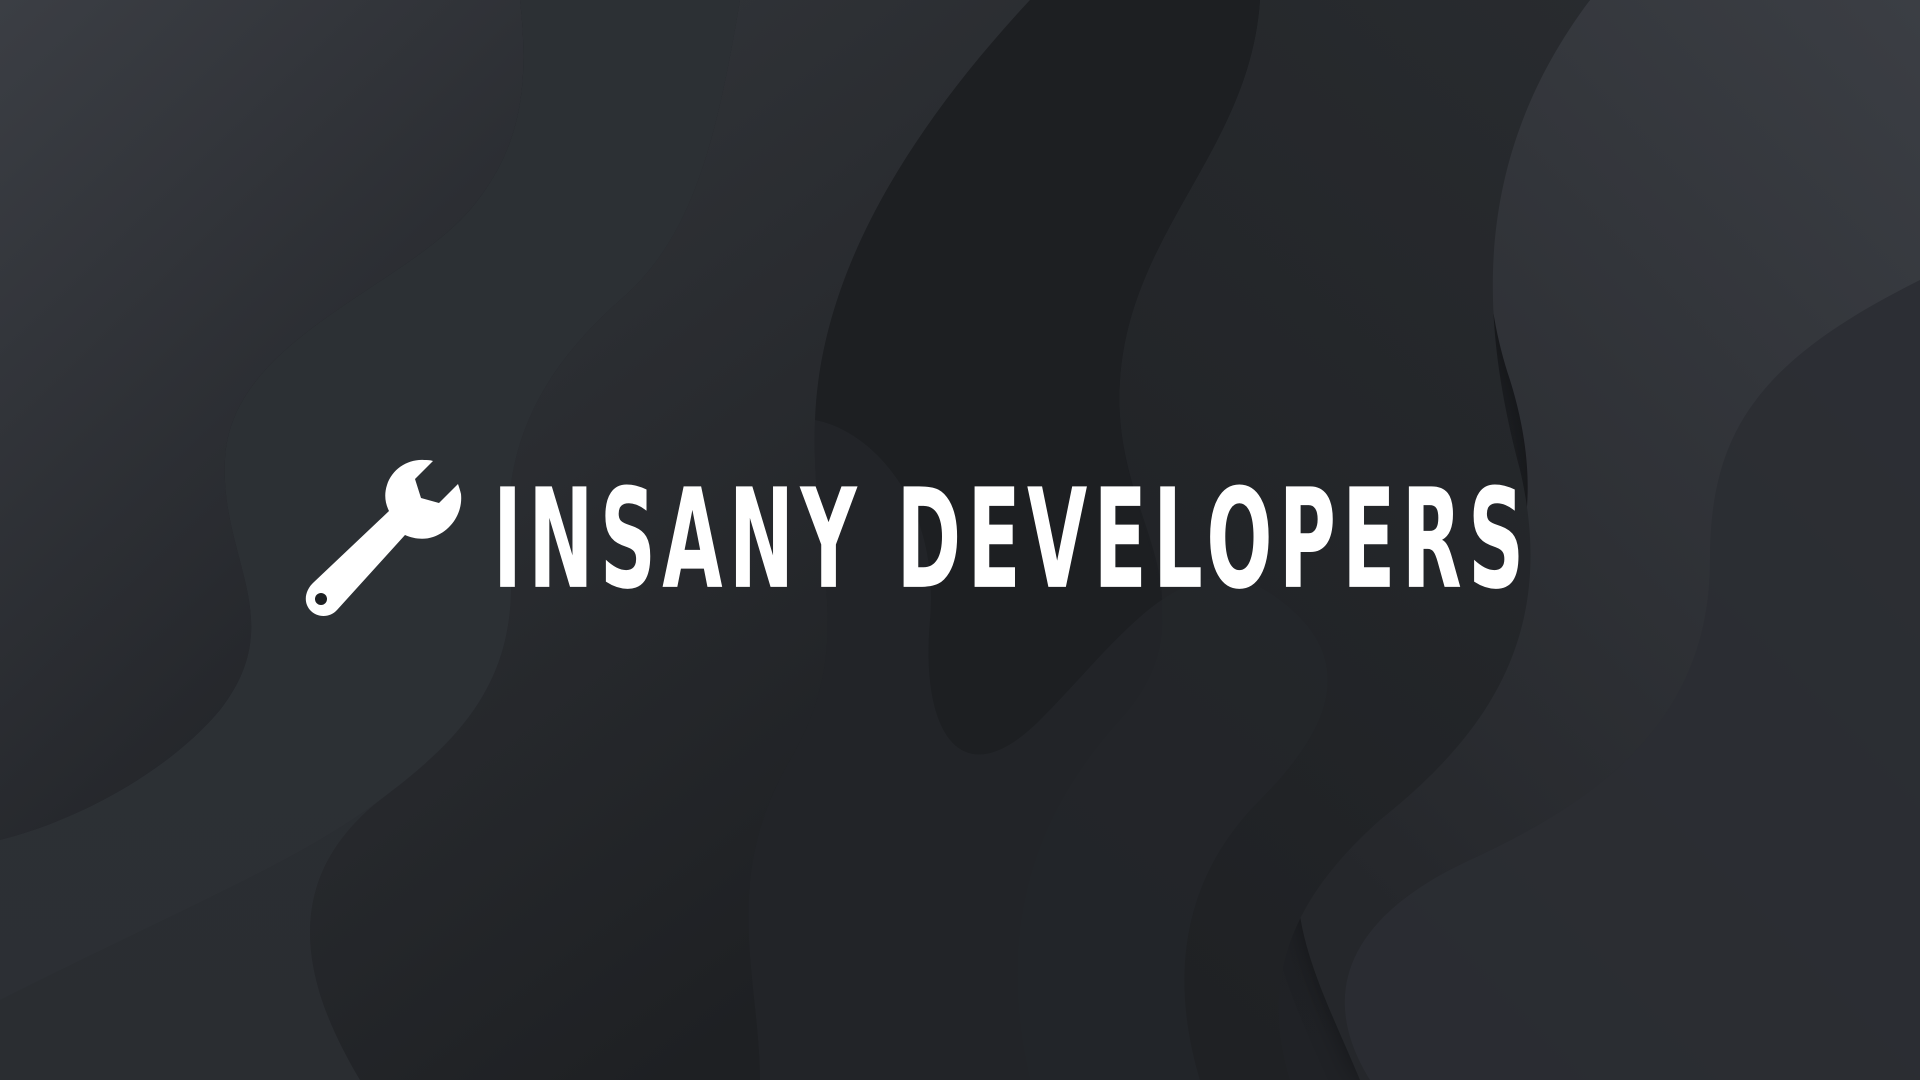 The width and height of the screenshot is (1920, 1080). I want to click on brand-logo: INSANY DEVELOPERS, so click(1061, 540).